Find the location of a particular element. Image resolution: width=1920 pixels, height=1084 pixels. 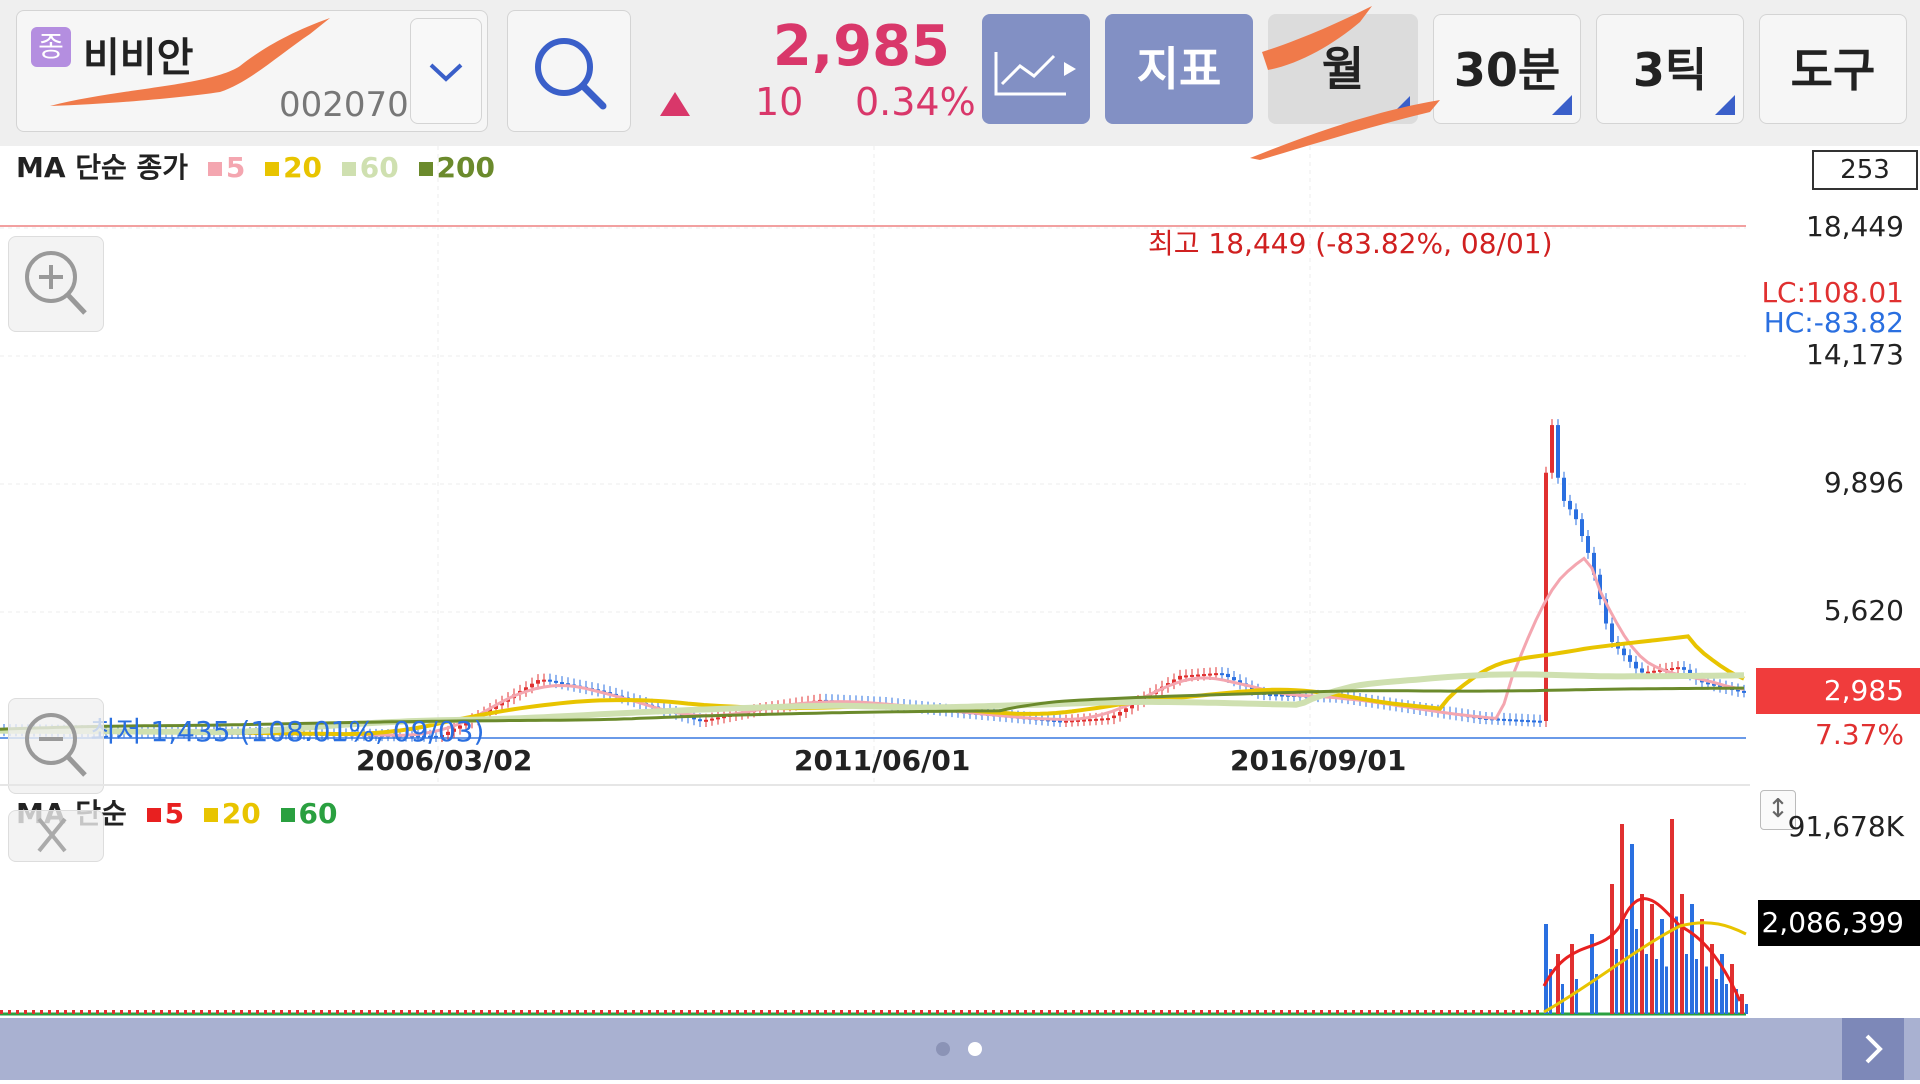

period-month-button: 월 is located at coordinates (1343, 69).